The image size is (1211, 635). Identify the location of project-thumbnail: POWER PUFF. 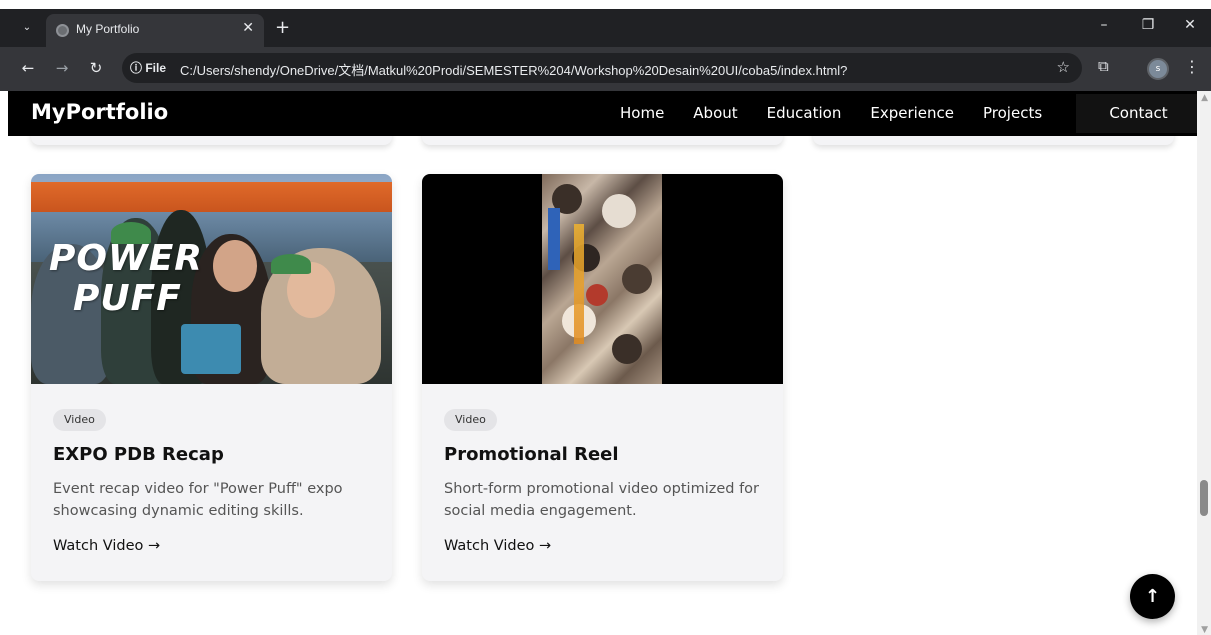
(211, 279).